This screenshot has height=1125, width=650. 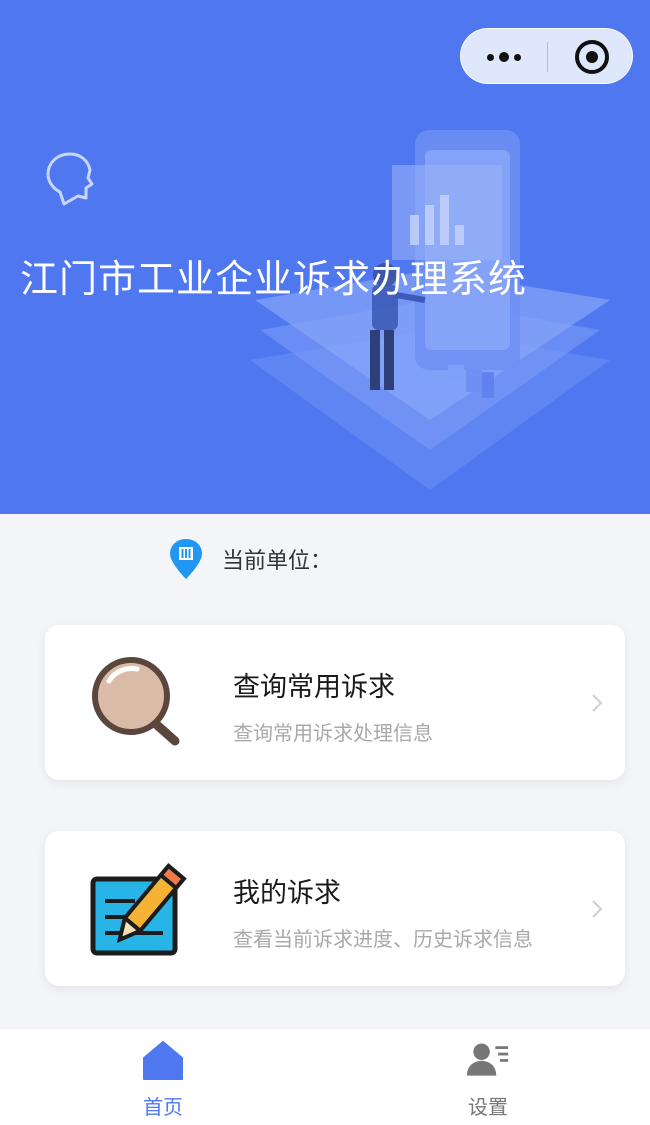 What do you see at coordinates (504, 57) in the screenshot?
I see `more-dots-icon` at bounding box center [504, 57].